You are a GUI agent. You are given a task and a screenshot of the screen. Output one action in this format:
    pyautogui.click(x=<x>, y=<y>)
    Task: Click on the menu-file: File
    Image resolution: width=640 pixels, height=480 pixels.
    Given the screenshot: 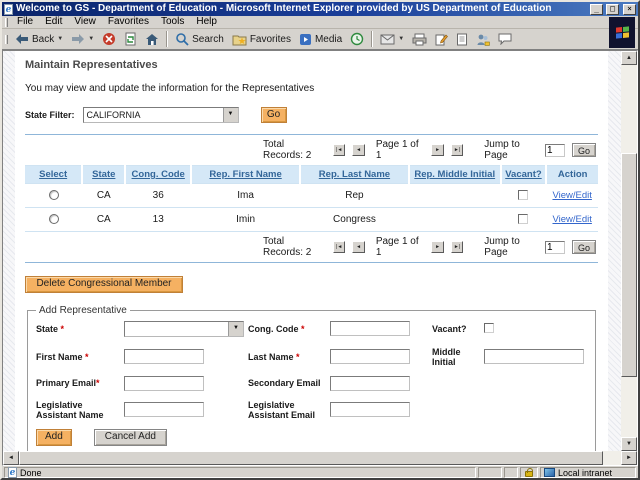 What is the action you would take?
    pyautogui.click(x=25, y=22)
    